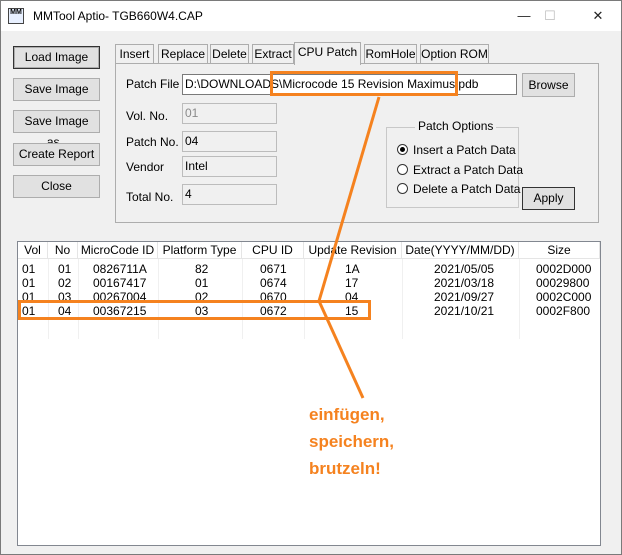  What do you see at coordinates (347, 414) in the screenshot?
I see `annotation-line: einfügen,` at bounding box center [347, 414].